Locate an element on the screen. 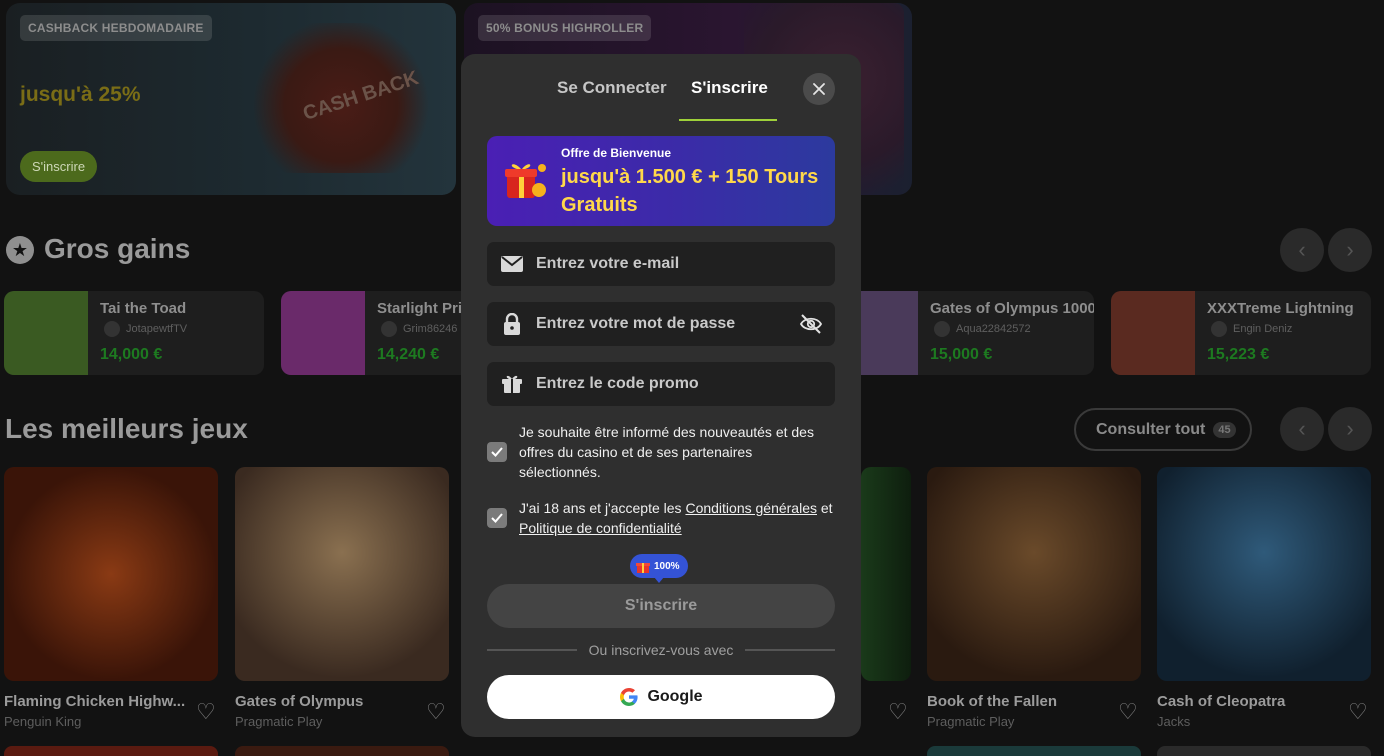  terms-and: et is located at coordinates (824, 508).